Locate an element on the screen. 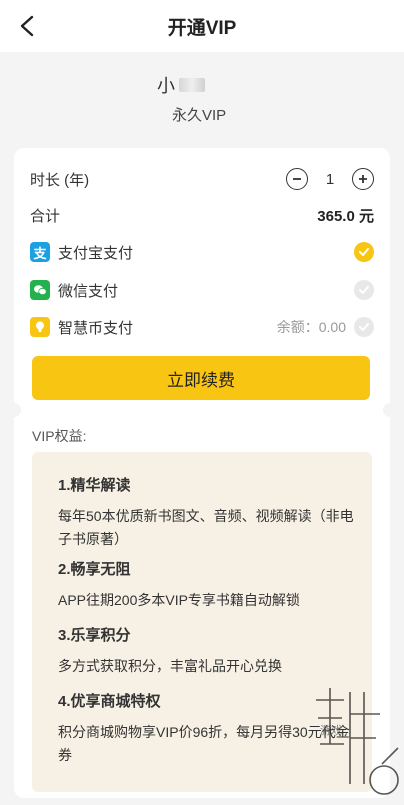 This screenshot has width=404, height=805. benefit-desc: APP往期200多本VIP专享书籍自动解锁 is located at coordinates (179, 600).